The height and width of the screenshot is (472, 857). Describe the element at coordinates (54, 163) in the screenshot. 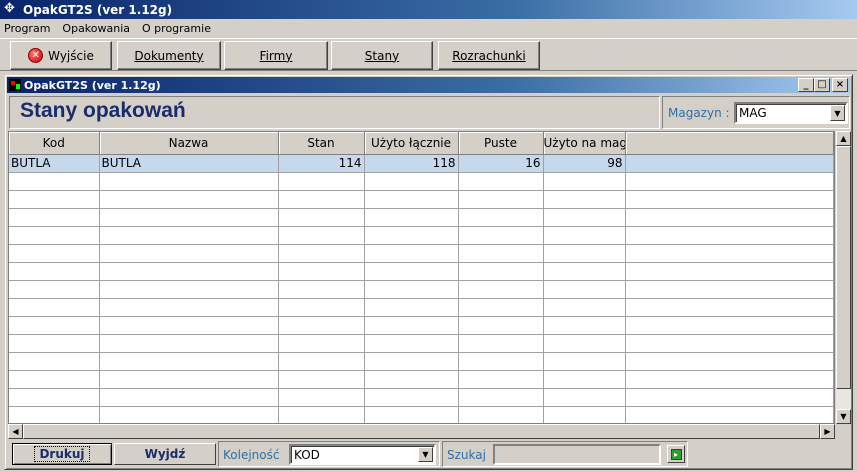

I see `cell-kod: BUTLA` at that location.